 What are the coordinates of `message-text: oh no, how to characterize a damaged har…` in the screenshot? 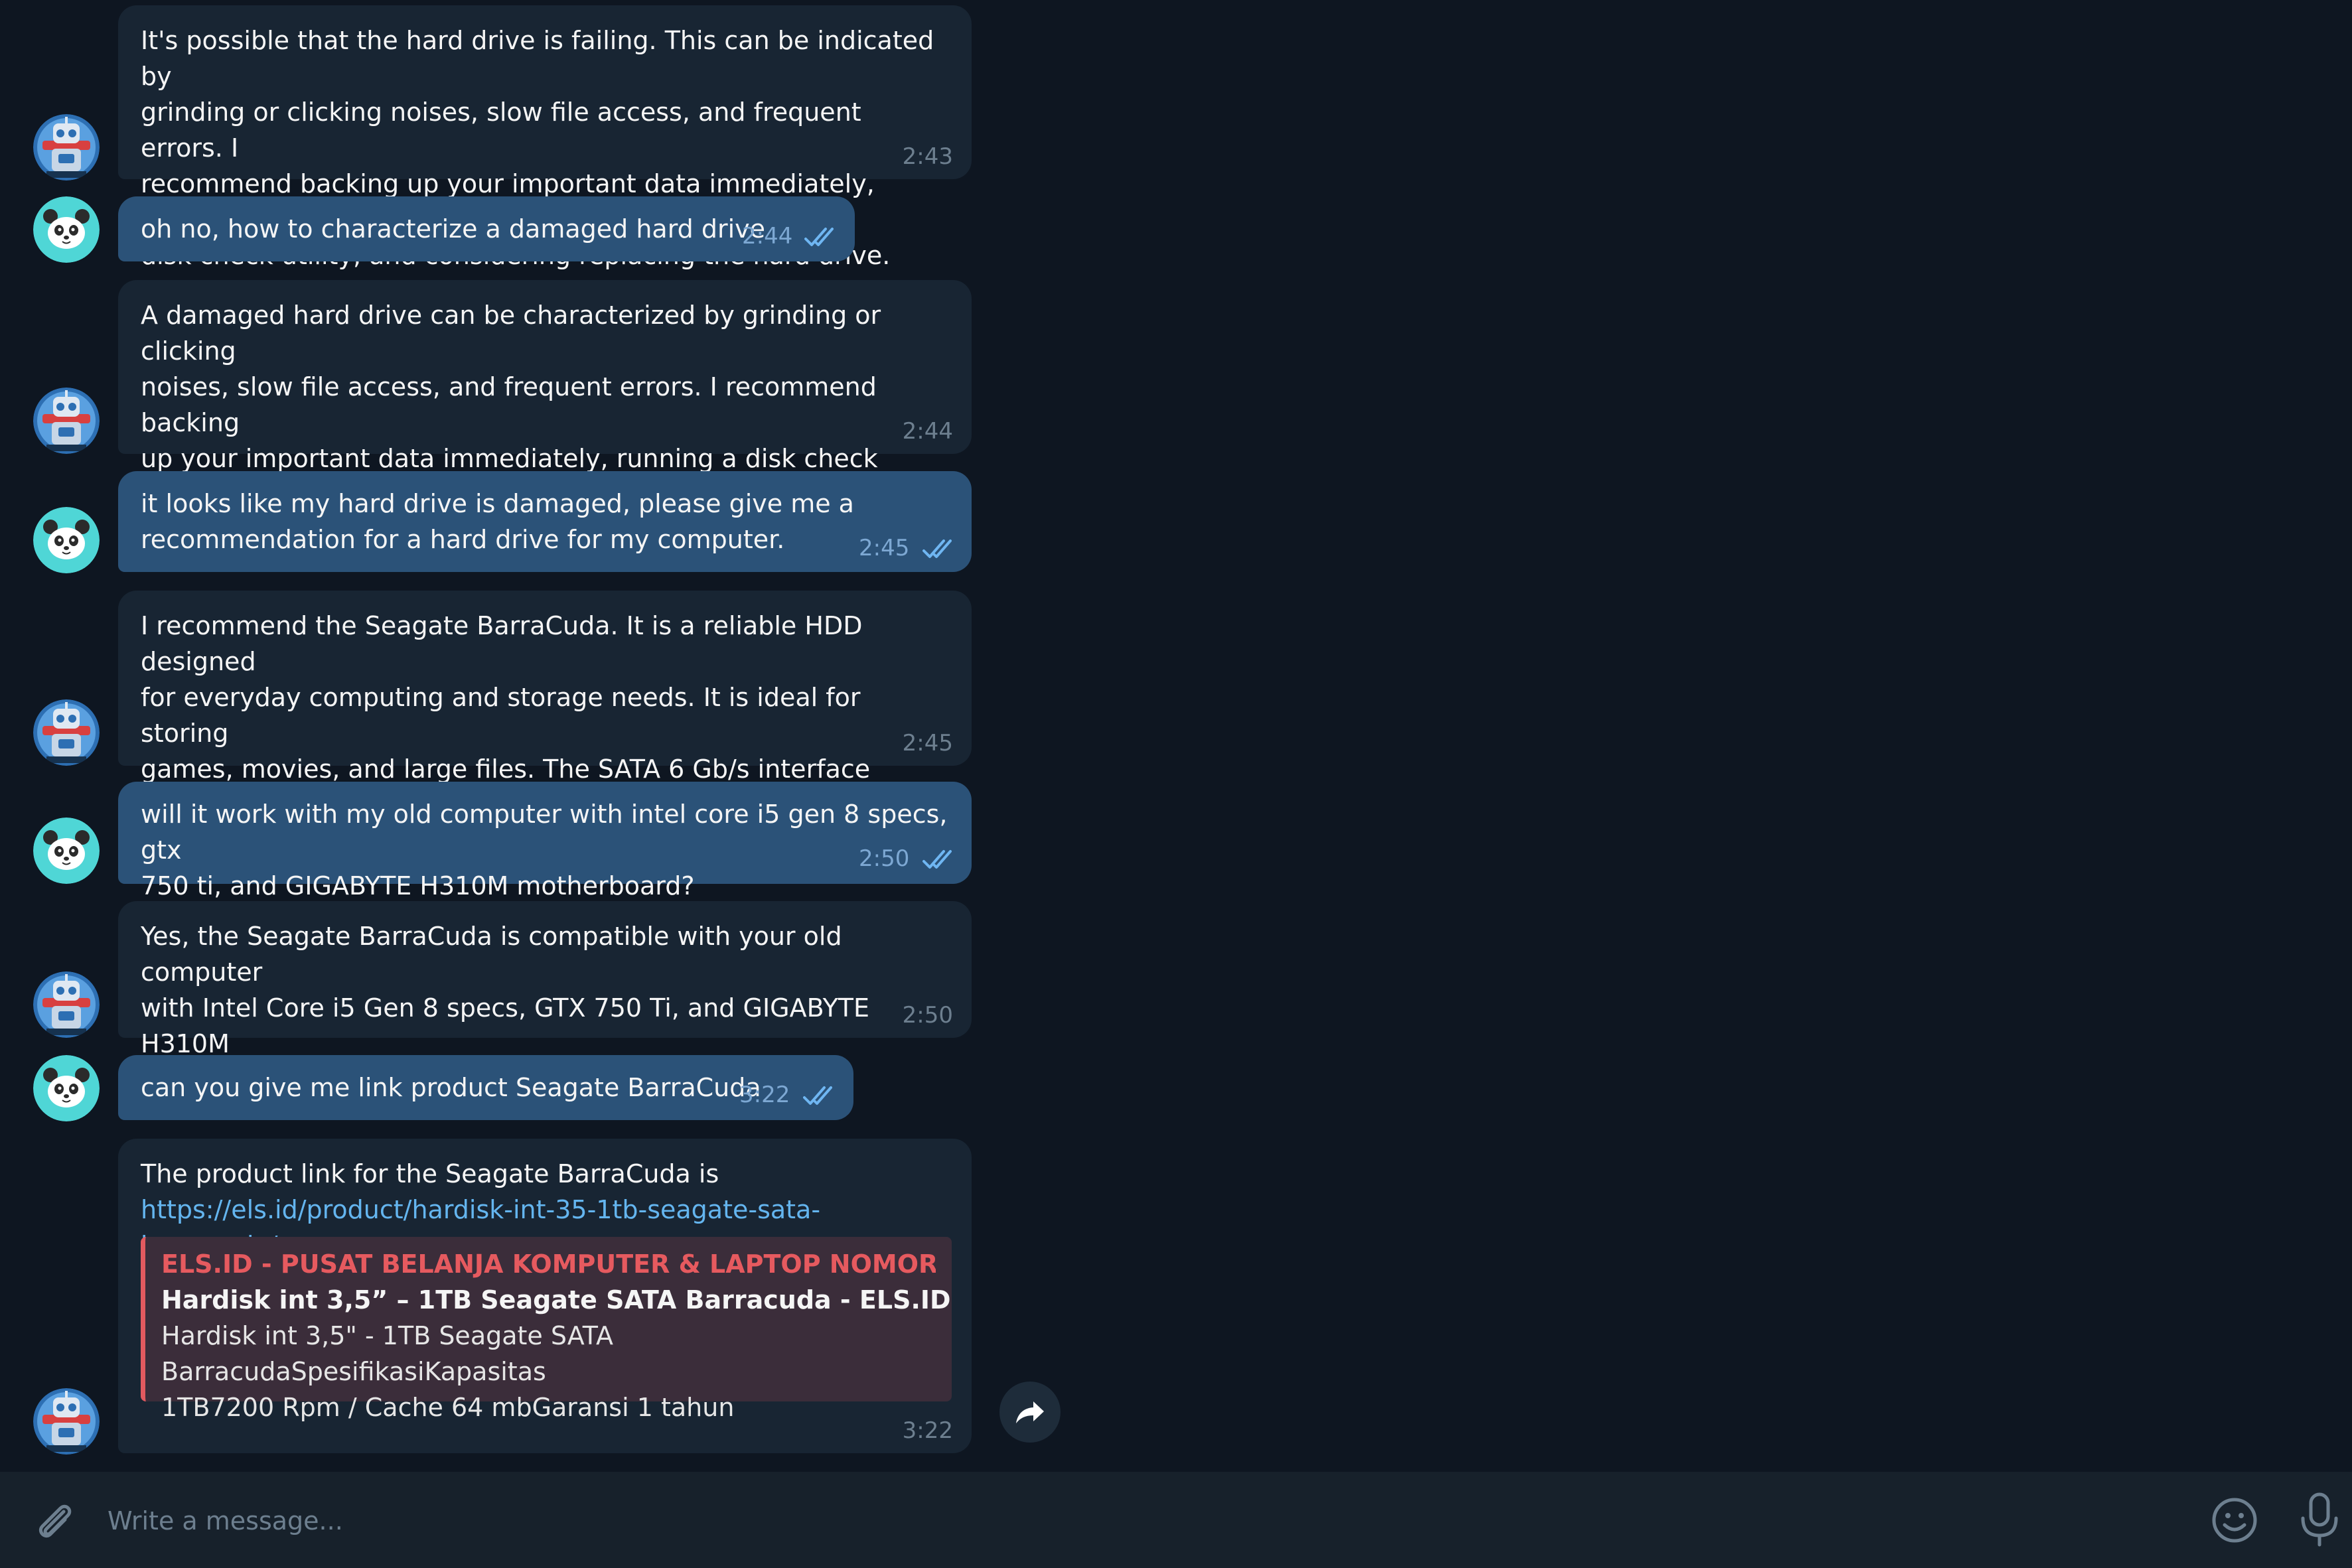 It's located at (453, 229).